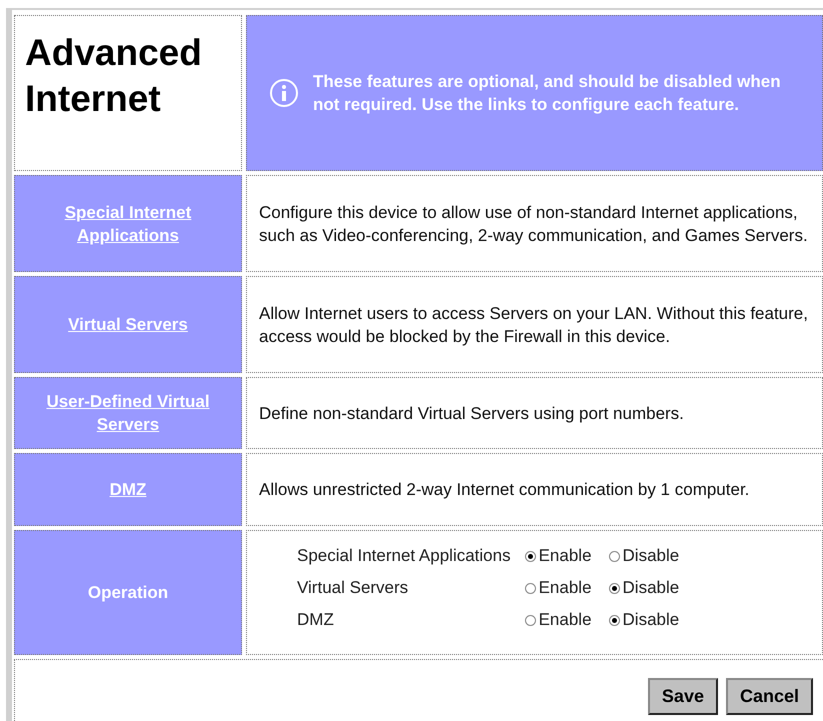 This screenshot has width=823, height=721. I want to click on setting-label: Virtual Servers, so click(353, 588).